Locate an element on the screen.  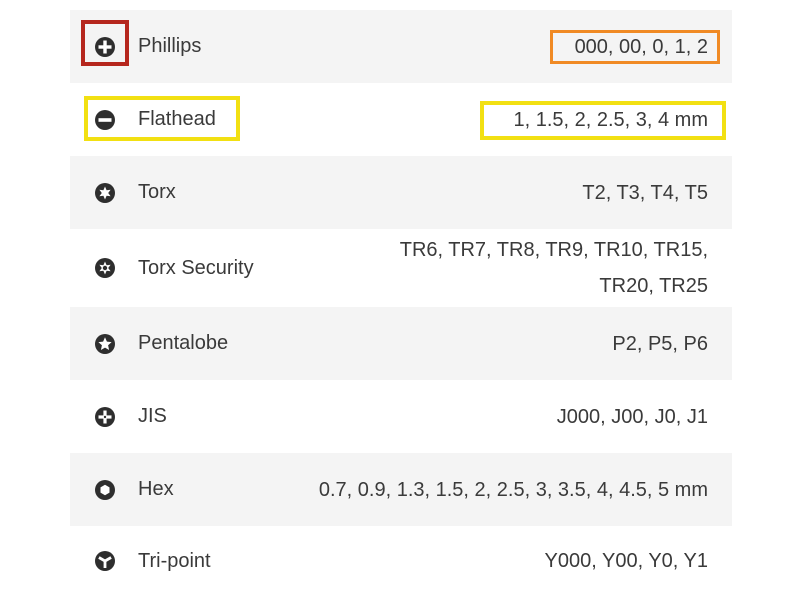
pentalobe-icon is located at coordinates (105, 344).